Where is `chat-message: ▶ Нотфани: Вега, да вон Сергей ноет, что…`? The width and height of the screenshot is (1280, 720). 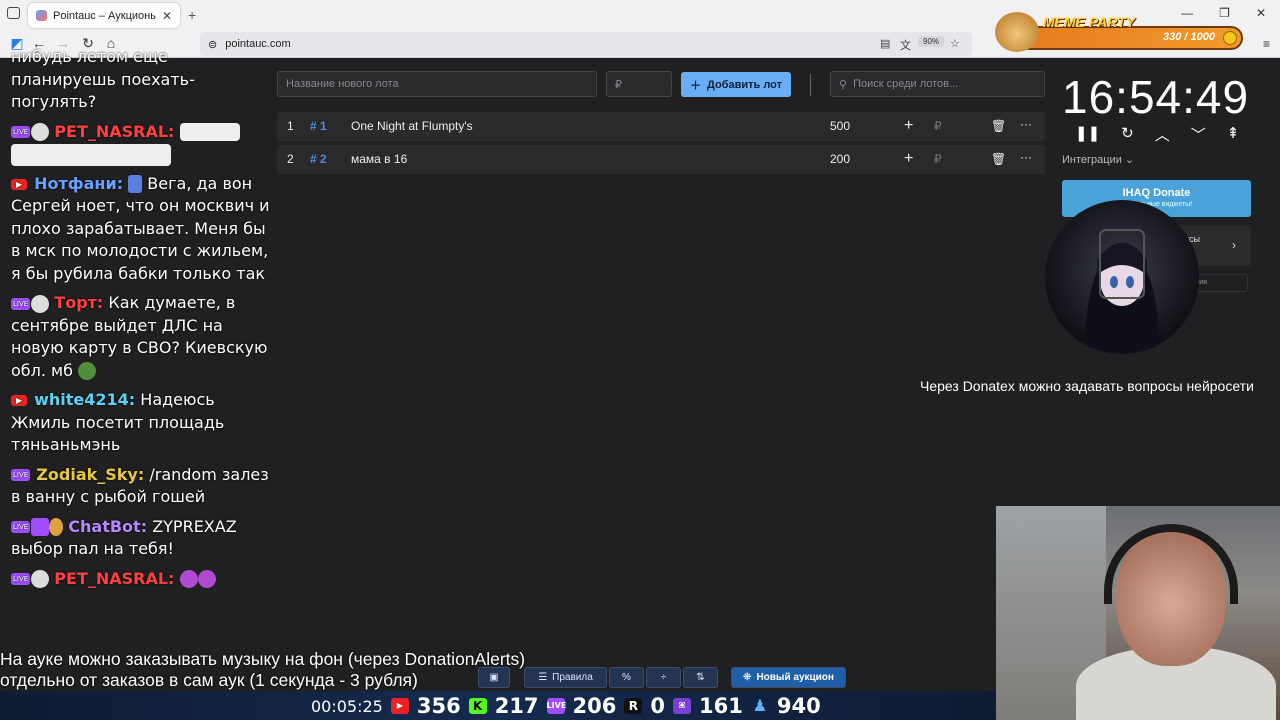
chat-message: ▶ Нотфани: Вега, да вон Сергей ноет, что… is located at coordinates (137, 229).